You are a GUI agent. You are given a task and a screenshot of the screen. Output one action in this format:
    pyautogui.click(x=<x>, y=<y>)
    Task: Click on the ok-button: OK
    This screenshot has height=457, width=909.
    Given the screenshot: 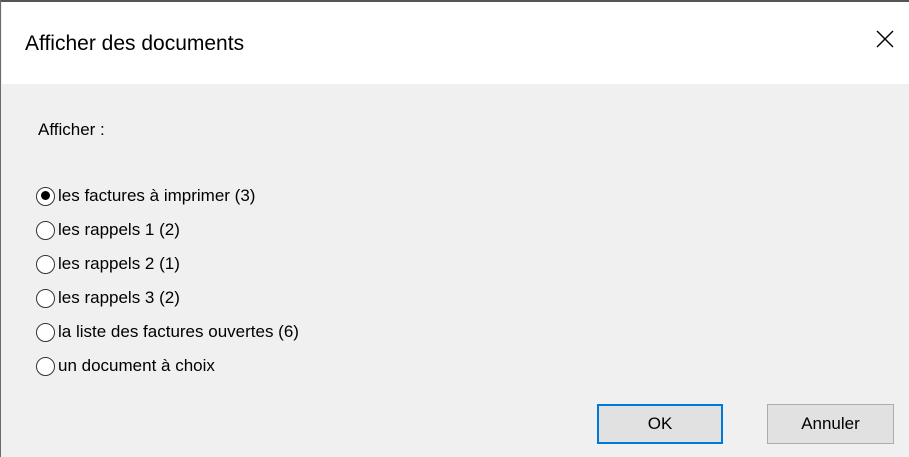 What is the action you would take?
    pyautogui.click(x=660, y=424)
    